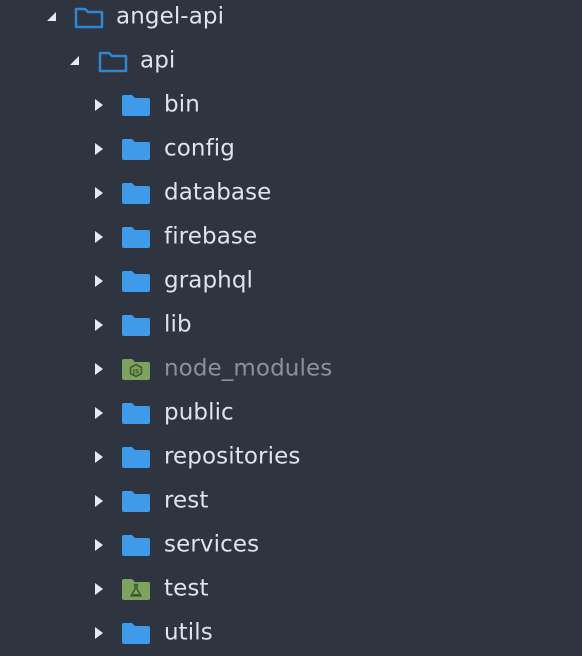 The image size is (582, 656). I want to click on tree-item-label: node_modules, so click(248, 368).